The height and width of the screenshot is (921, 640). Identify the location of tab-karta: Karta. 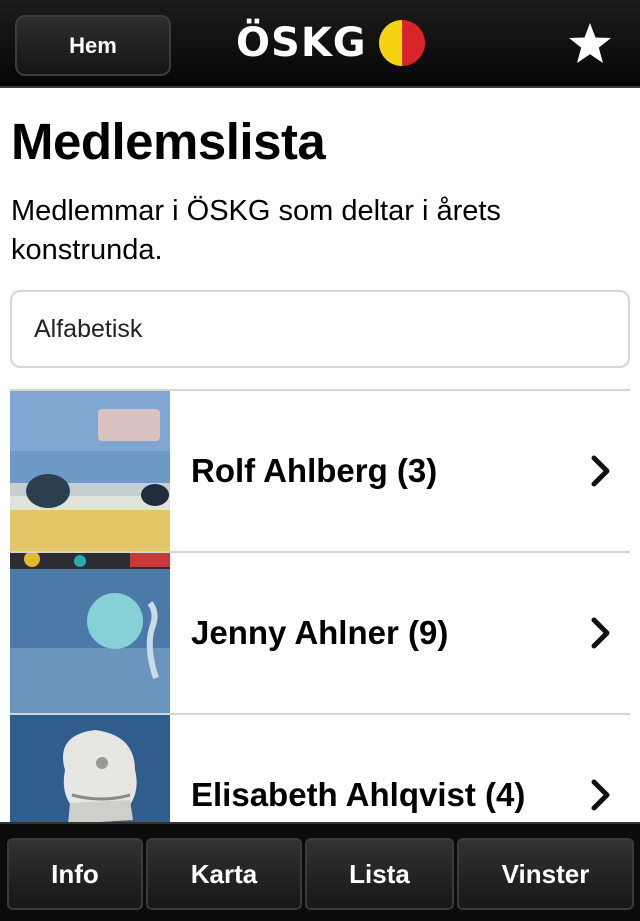
(224, 874).